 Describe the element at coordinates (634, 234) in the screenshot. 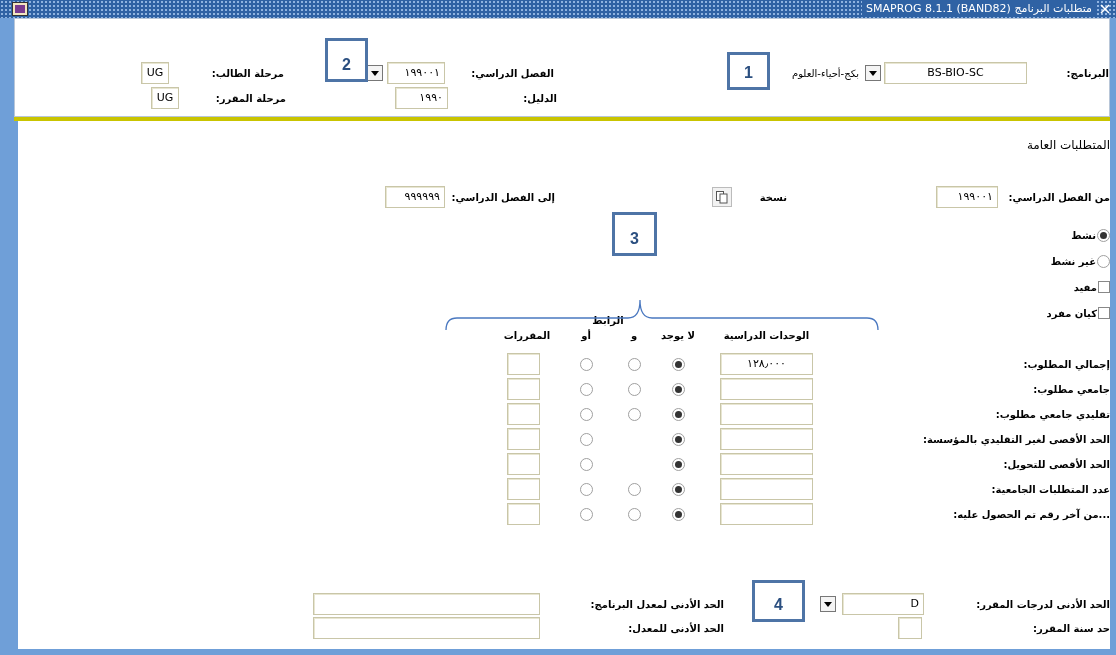

I see `callout-marker: 3` at that location.